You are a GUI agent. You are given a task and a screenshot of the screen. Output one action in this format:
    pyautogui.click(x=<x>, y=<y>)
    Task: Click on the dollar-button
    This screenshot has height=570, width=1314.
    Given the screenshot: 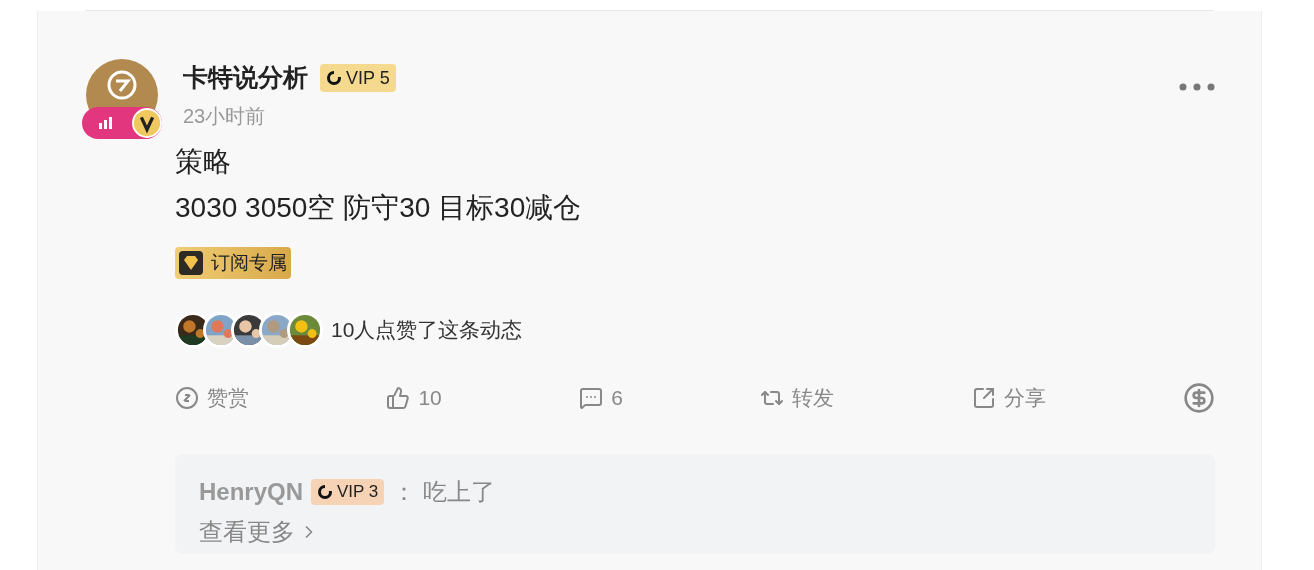 What is the action you would take?
    pyautogui.click(x=1199, y=398)
    